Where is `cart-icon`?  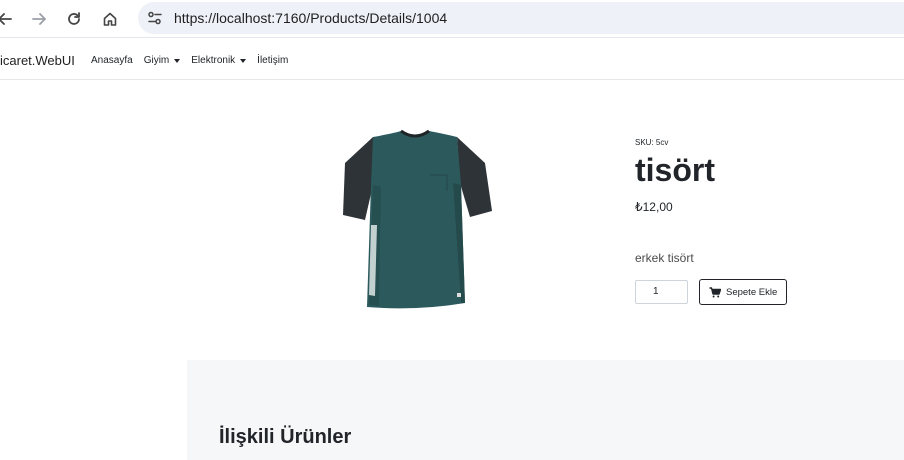
cart-icon is located at coordinates (715, 291).